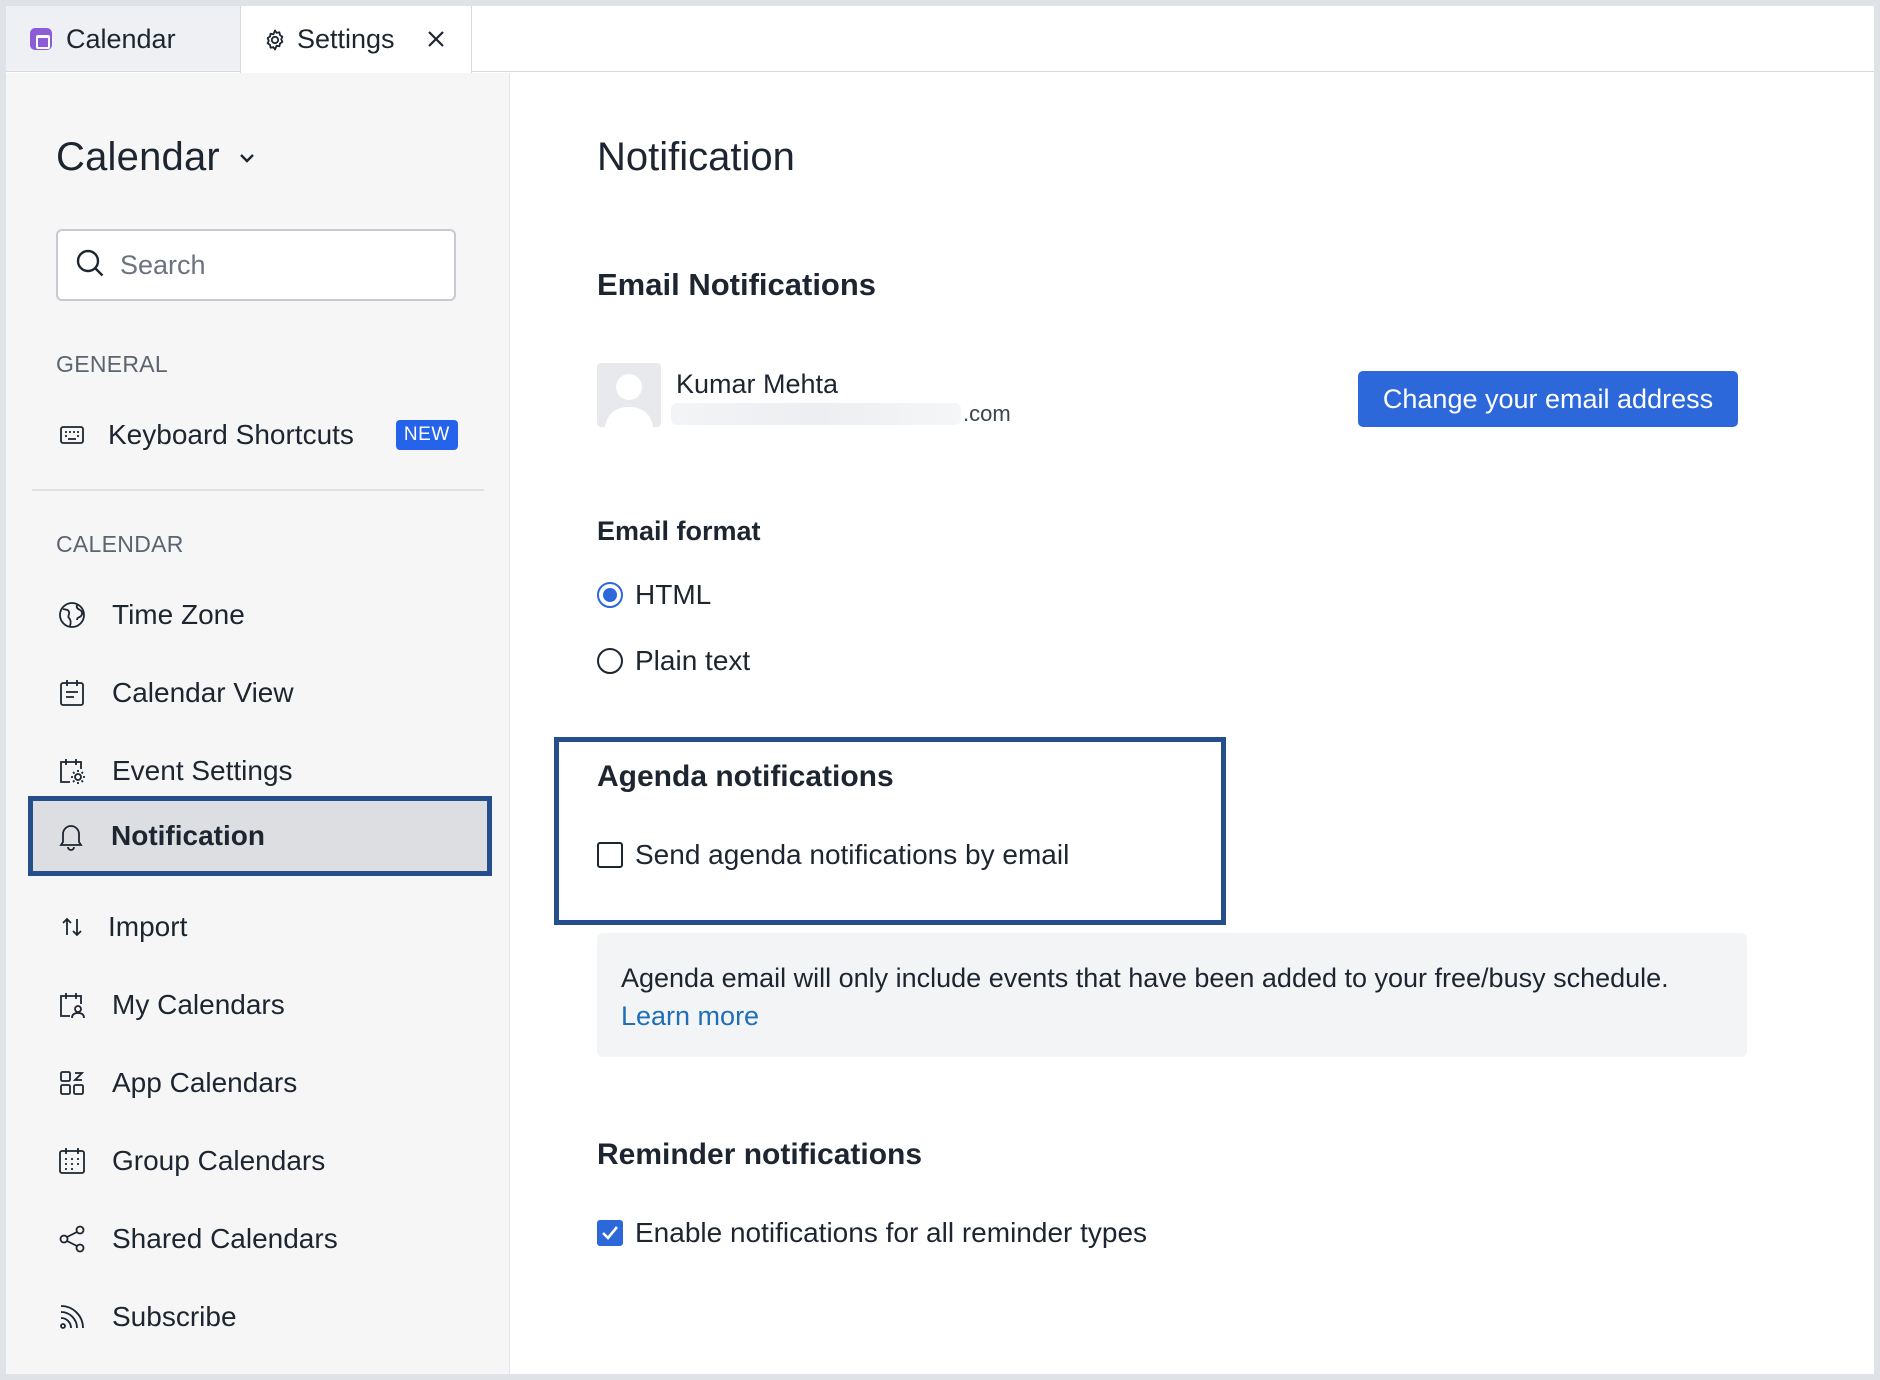  I want to click on tab-bar: Calendar Settings, so click(940, 39).